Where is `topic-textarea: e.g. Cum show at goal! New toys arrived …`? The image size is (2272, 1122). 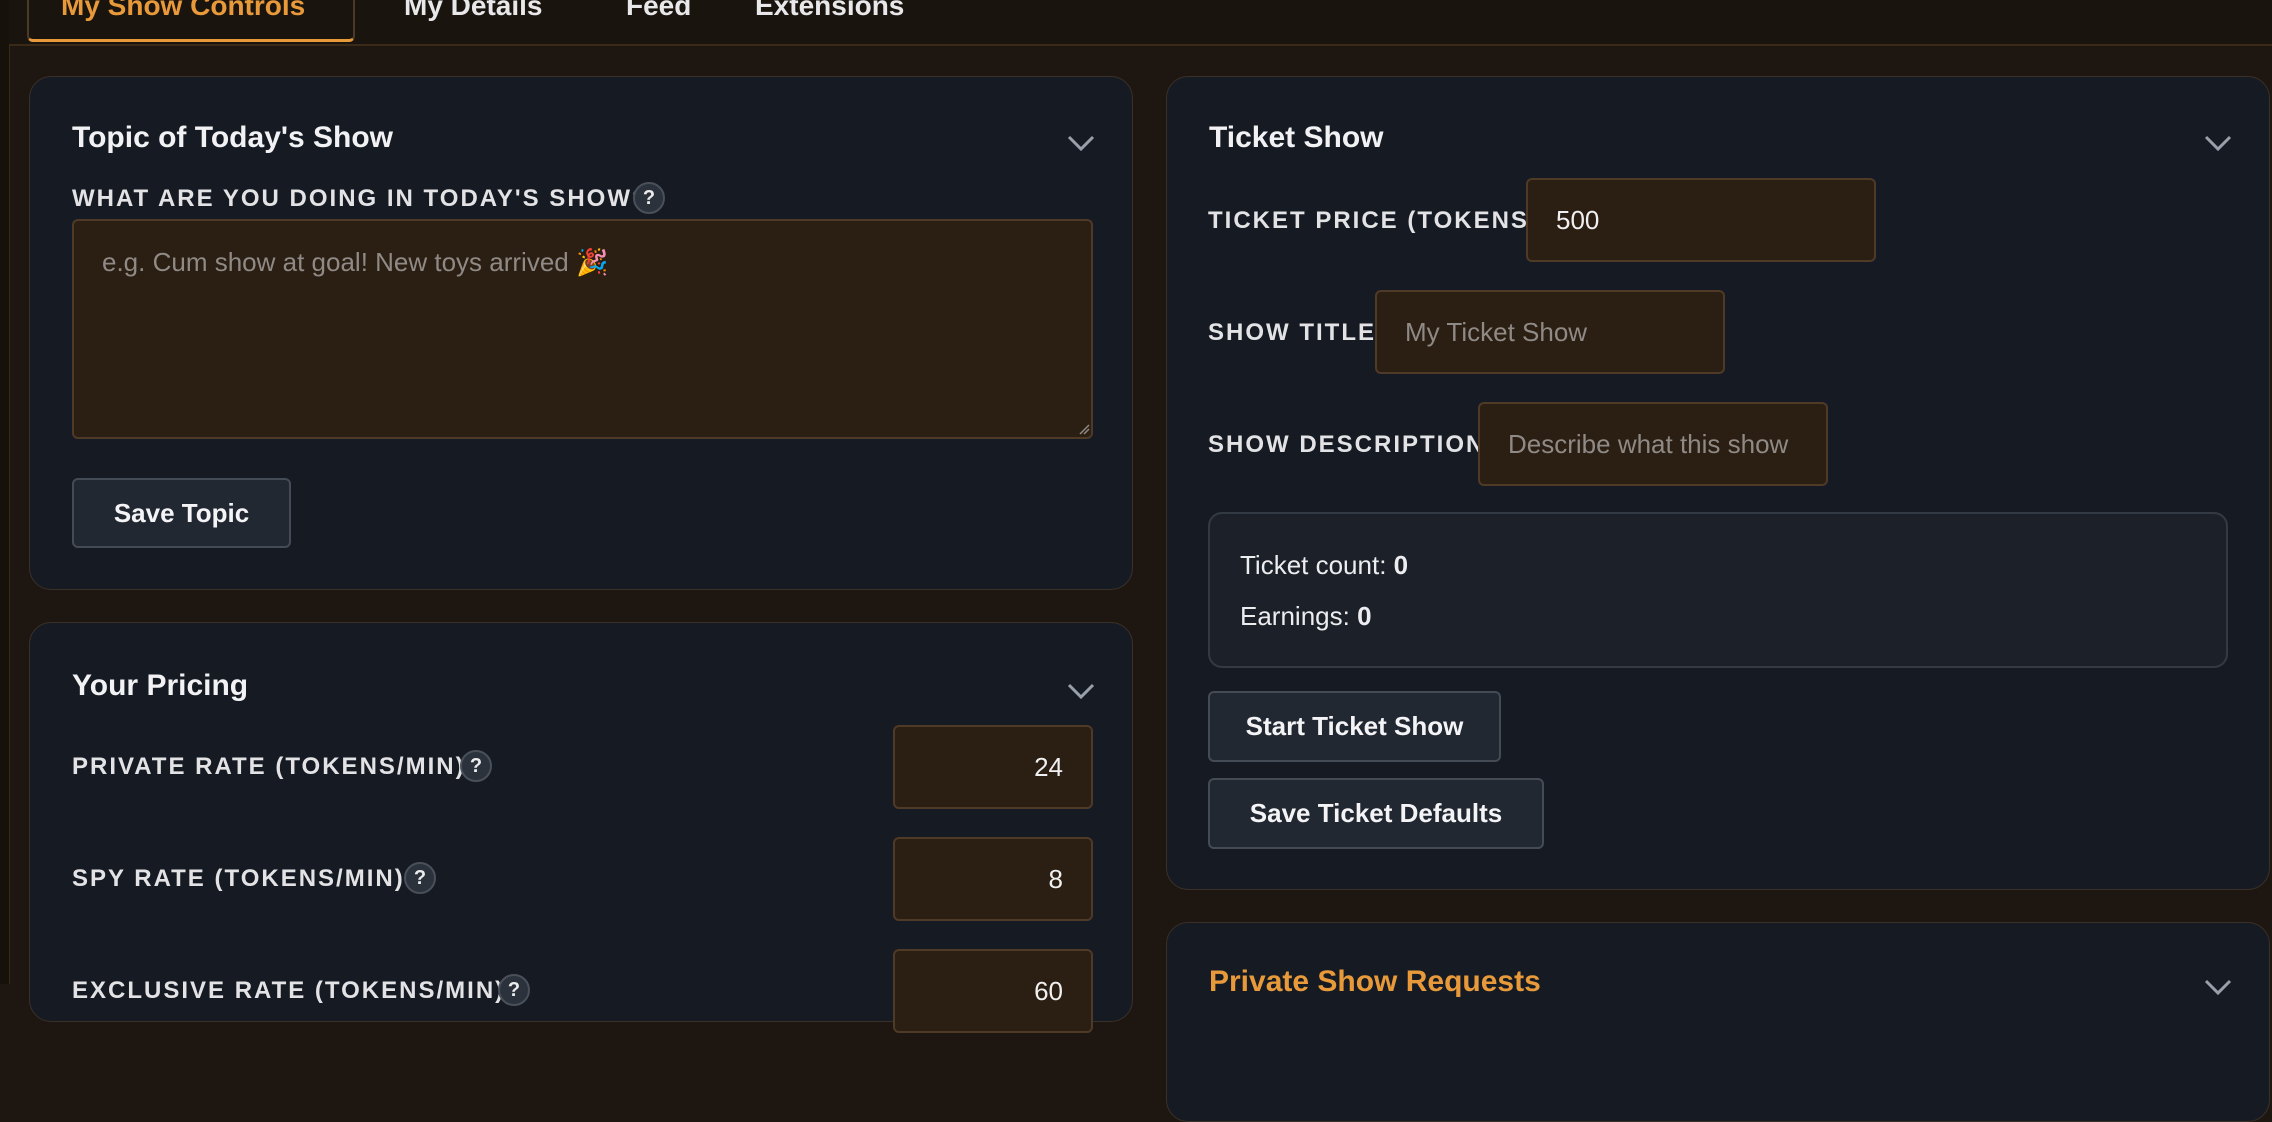
topic-textarea: e.g. Cum show at goal! New toys arrived … is located at coordinates (582, 329).